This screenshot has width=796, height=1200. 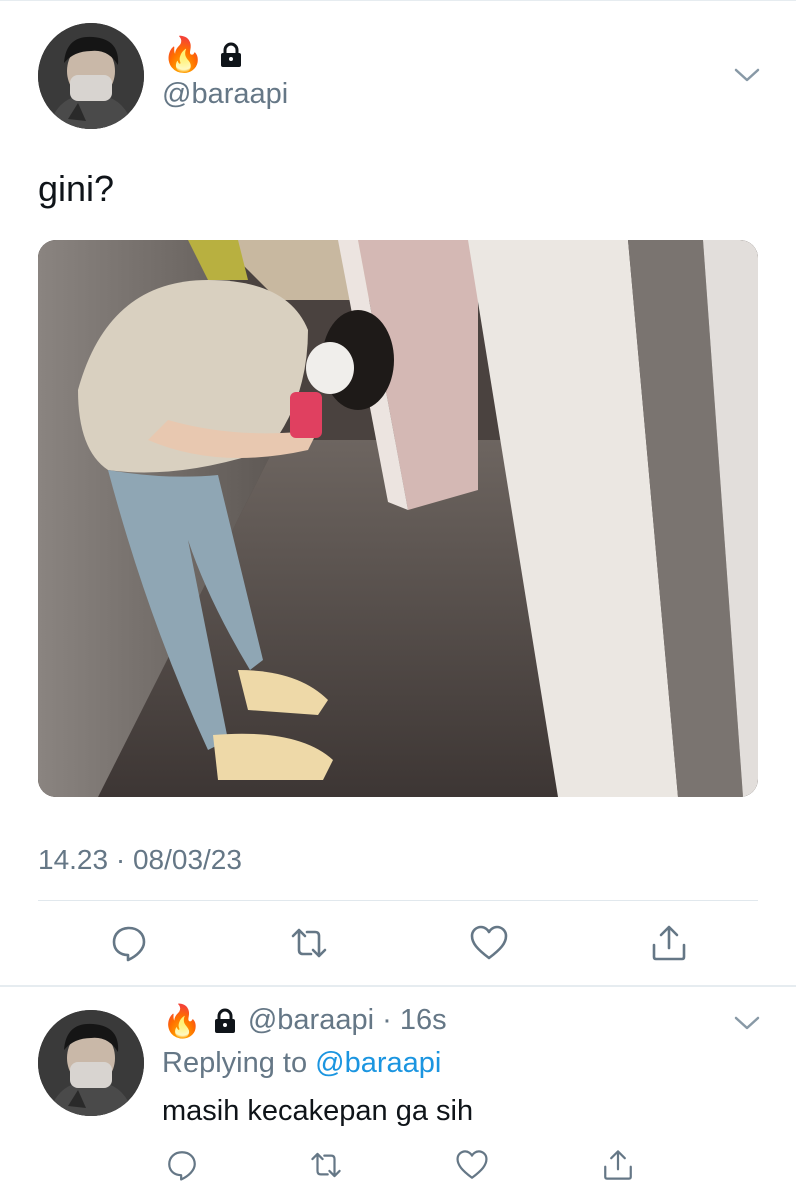 I want to click on reply-header: 🔥 @baraapi · 16s, so click(x=304, y=1020).